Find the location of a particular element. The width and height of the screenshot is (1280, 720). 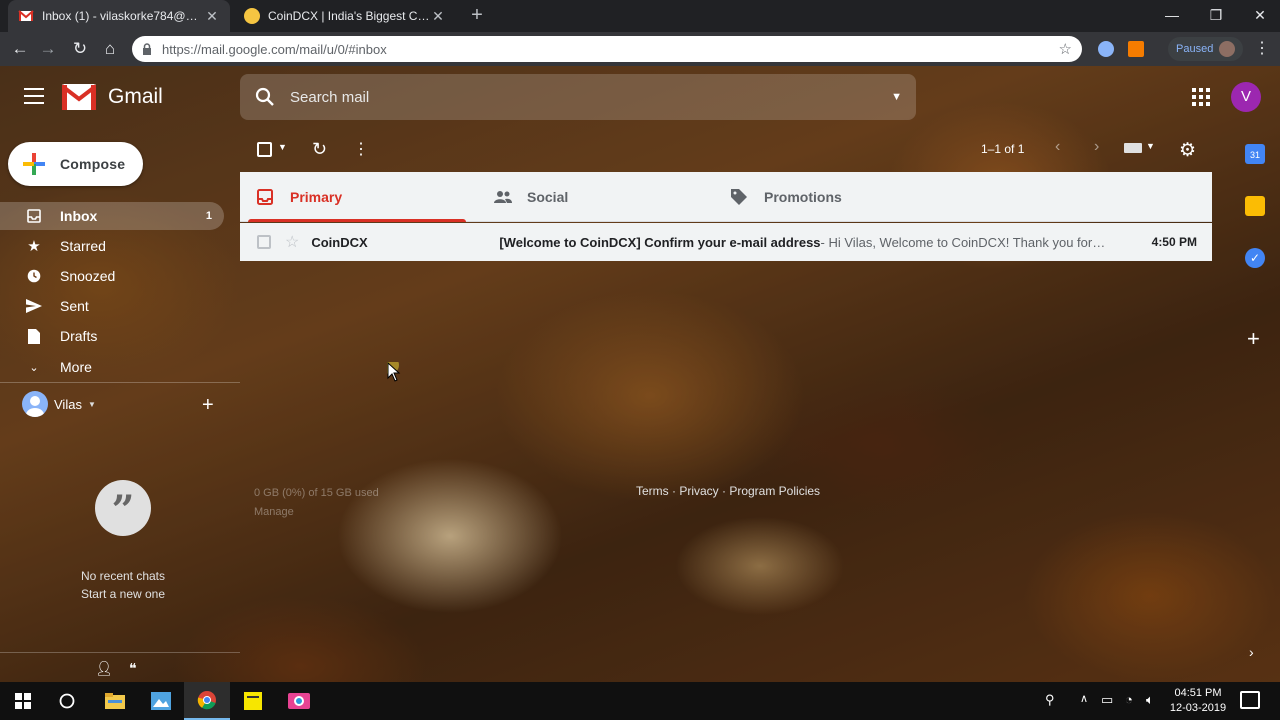

tab-promotions: Promotions is located at coordinates (827, 197).